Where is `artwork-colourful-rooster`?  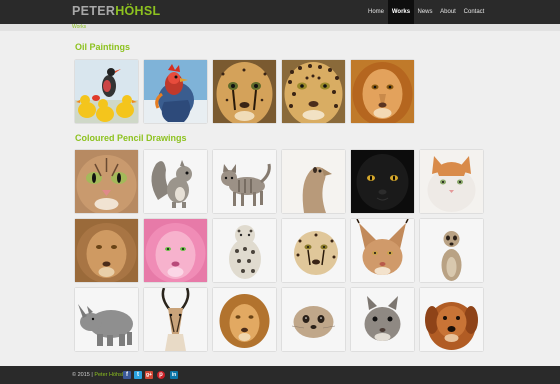 artwork-colourful-rooster is located at coordinates (175, 91).